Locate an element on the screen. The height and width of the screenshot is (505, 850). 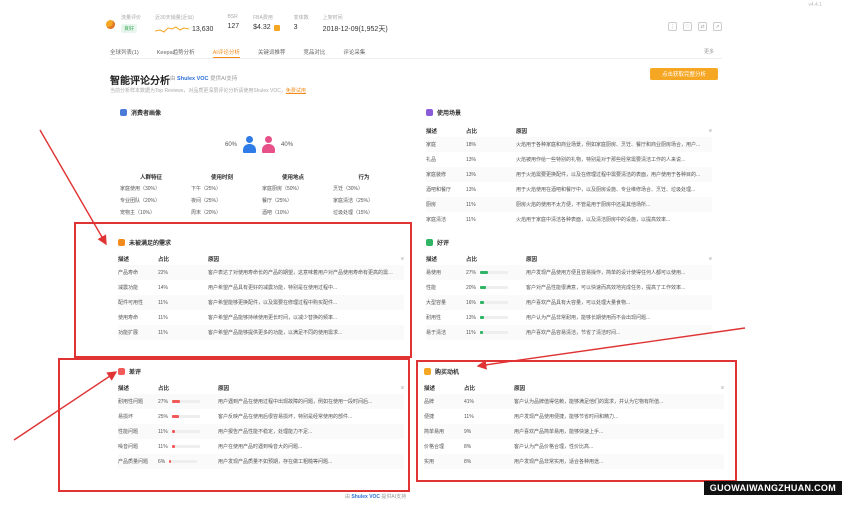
row-label: 耐用性 is located at coordinates (434, 318).